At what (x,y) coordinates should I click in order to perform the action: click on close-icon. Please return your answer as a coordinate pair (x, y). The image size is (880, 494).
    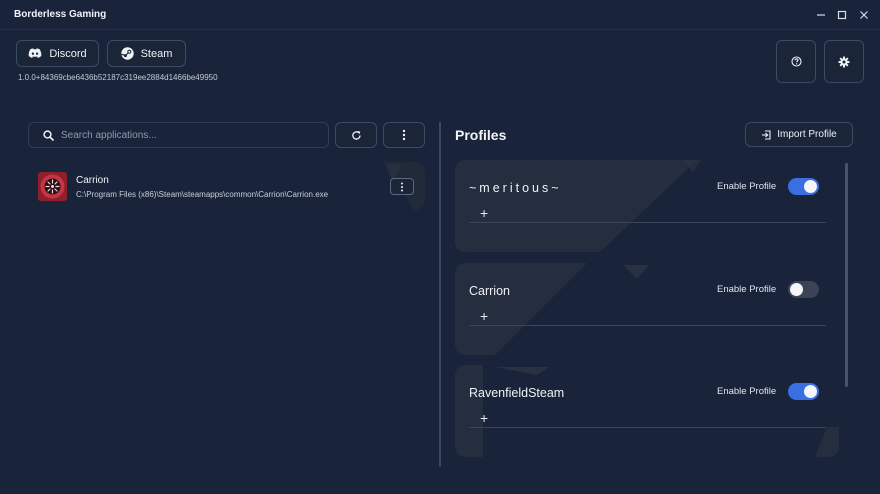
    Looking at the image, I should click on (864, 15).